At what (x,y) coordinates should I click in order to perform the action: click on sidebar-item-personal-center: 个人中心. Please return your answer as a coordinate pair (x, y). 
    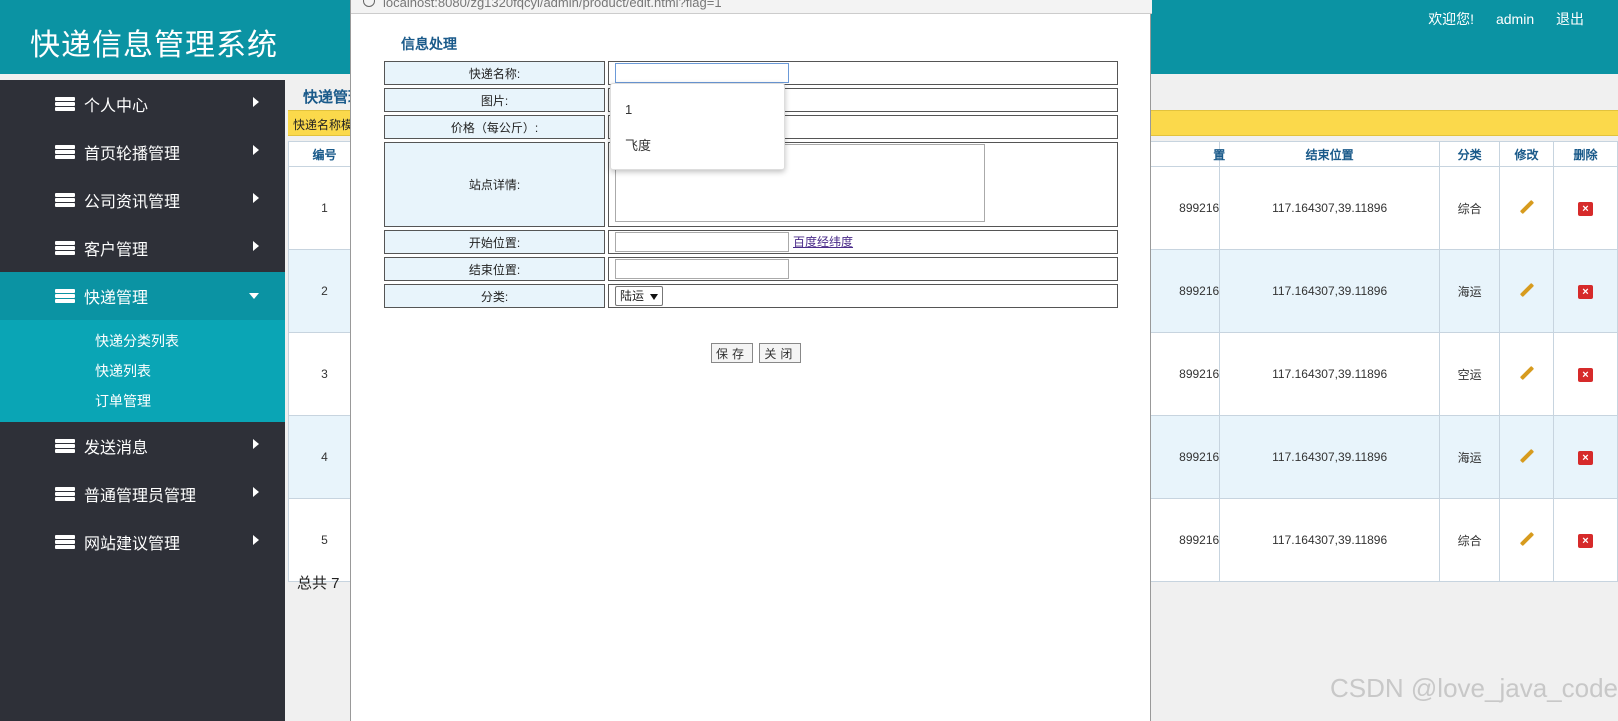
    Looking at the image, I should click on (142, 104).